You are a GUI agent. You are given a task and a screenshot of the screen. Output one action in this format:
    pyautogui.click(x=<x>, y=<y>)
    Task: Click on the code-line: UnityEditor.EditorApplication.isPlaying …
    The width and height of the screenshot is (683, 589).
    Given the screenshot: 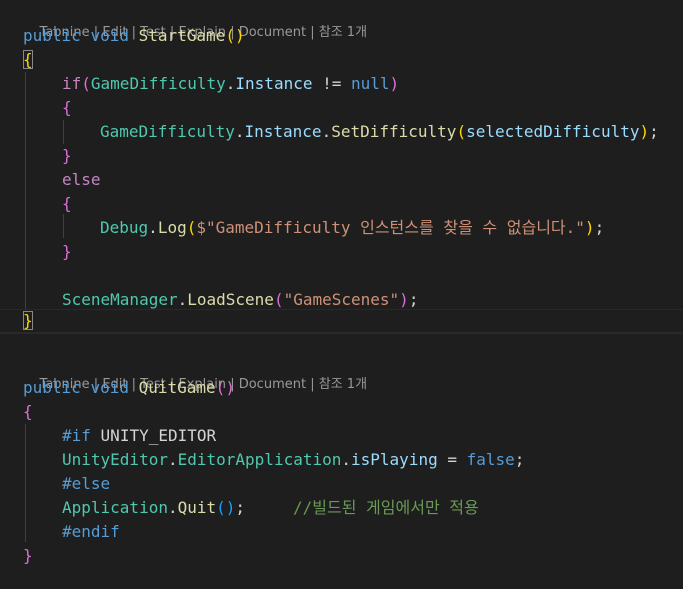 What is the action you would take?
    pyautogui.click(x=341, y=460)
    